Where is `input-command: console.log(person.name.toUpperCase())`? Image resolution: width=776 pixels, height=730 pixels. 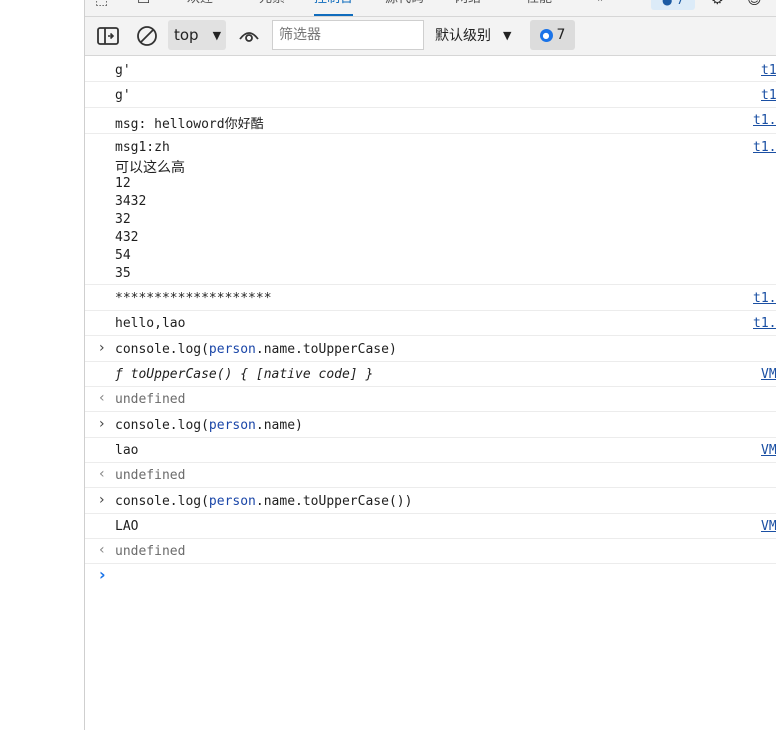
input-command: console.log(person.name.toUpperCase()) is located at coordinates (263, 501).